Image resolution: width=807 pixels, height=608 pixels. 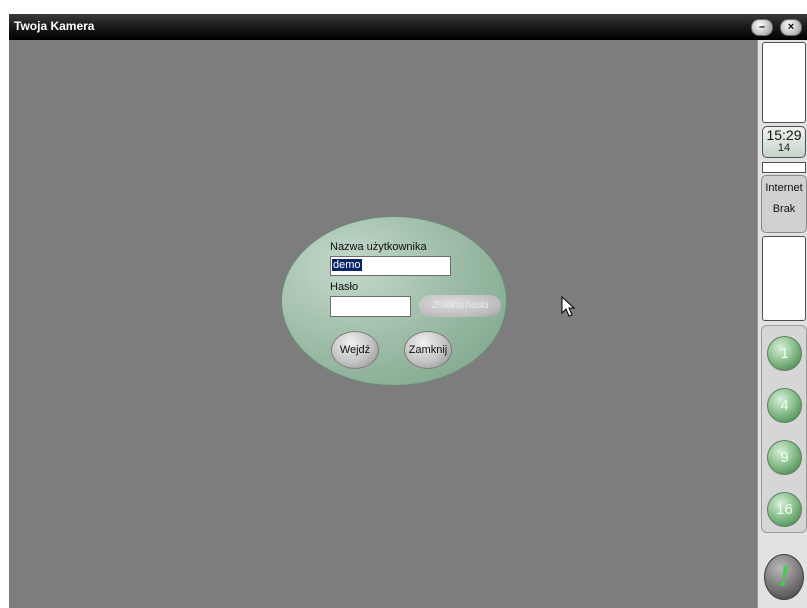 I want to click on internet-label: Internet, so click(x=784, y=188).